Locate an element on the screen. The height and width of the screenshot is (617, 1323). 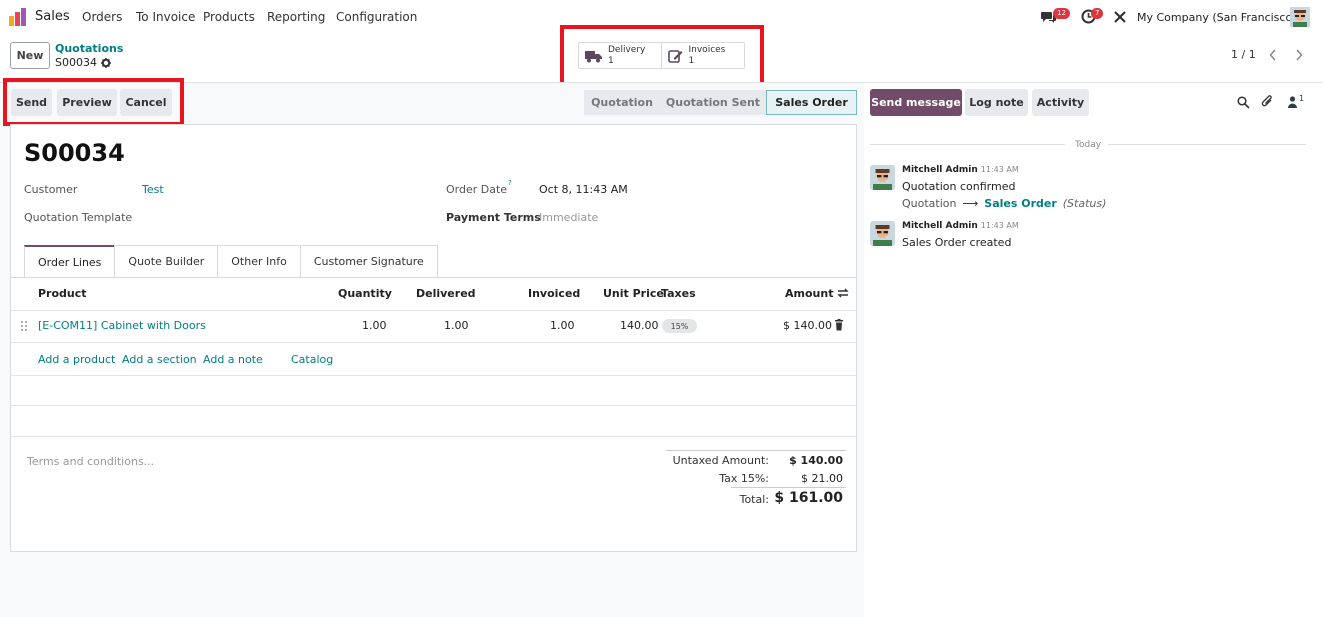
tab-other-info: Other Info is located at coordinates (259, 261).